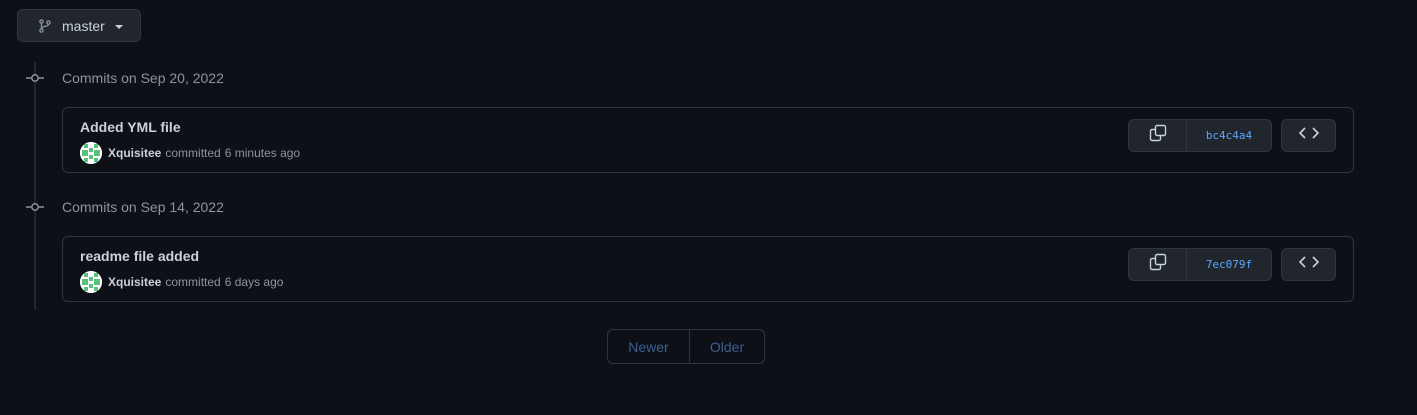  Describe the element at coordinates (143, 207) in the screenshot. I see `commit-group-date: Commits on Sep 14, 2022` at that location.